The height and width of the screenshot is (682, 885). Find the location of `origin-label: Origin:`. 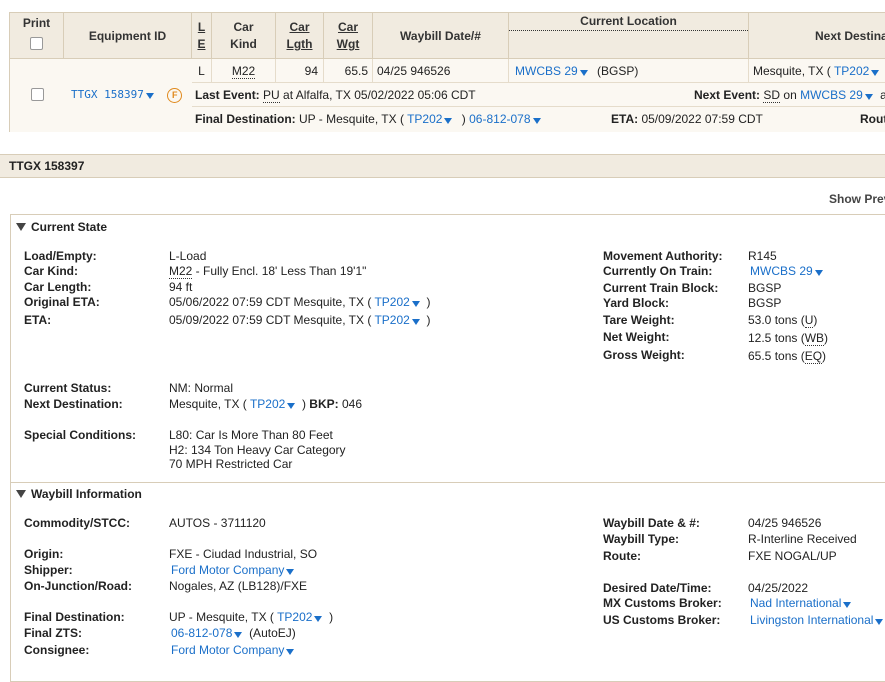

origin-label: Origin: is located at coordinates (44, 554).